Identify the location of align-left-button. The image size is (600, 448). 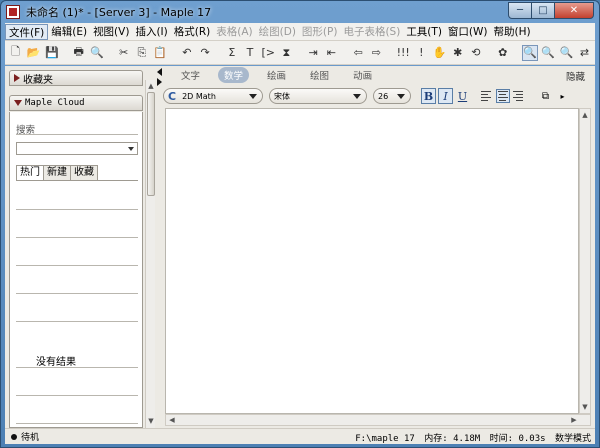
(487, 96).